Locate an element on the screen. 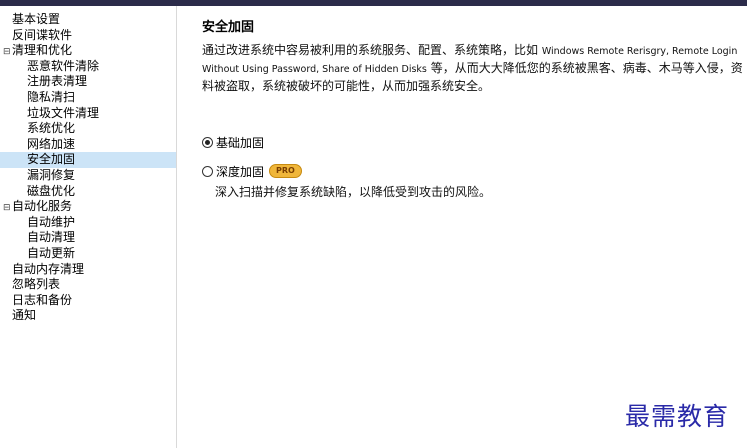  sidebar-item-network-boost: 网络加速 is located at coordinates (88, 145).